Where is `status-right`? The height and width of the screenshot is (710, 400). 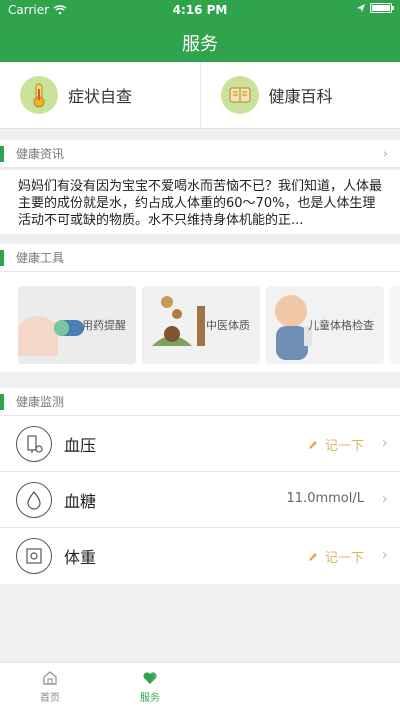
status-right is located at coordinates (375, 8).